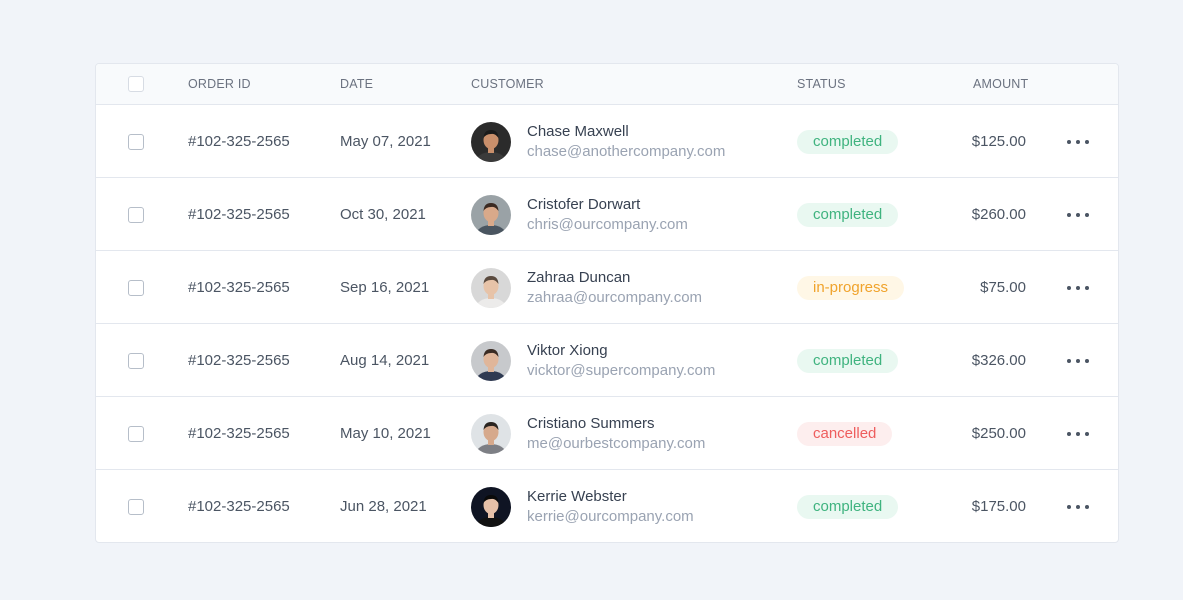 This screenshot has height=600, width=1183. What do you see at coordinates (385, 141) in the screenshot?
I see `order-date: May 07, 2021` at bounding box center [385, 141].